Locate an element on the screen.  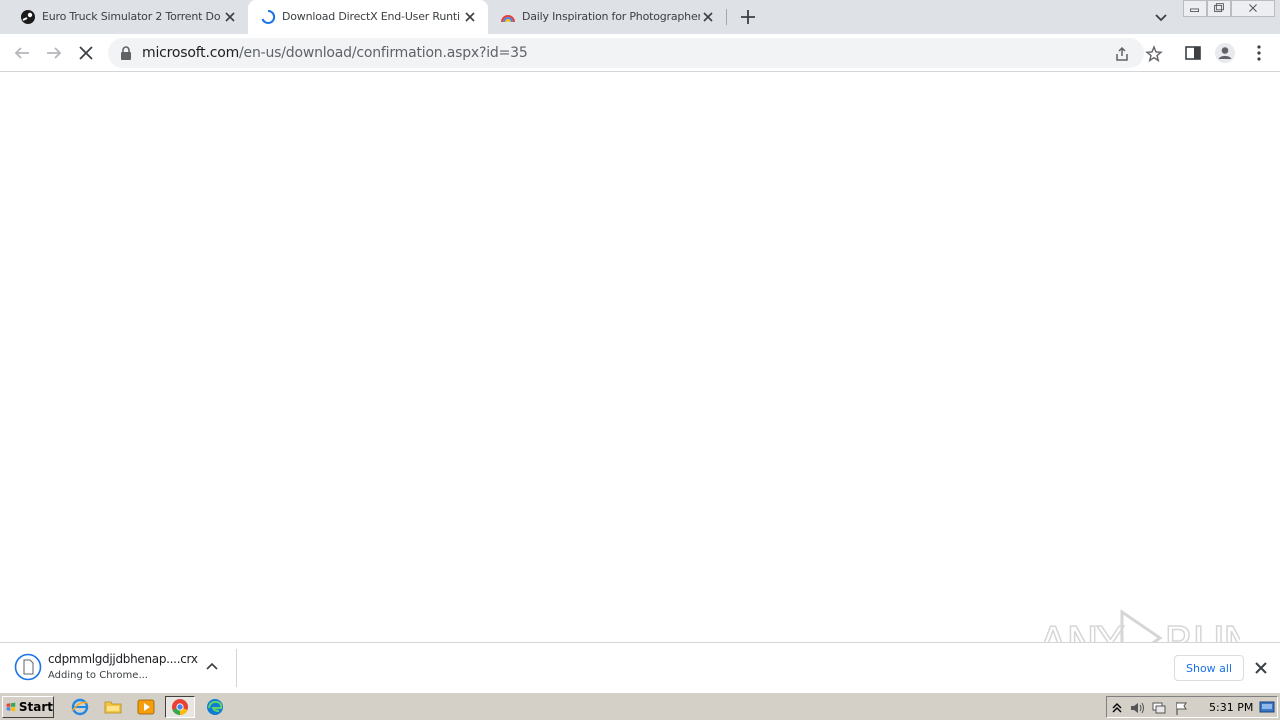
media-player-icon is located at coordinates (146, 707).